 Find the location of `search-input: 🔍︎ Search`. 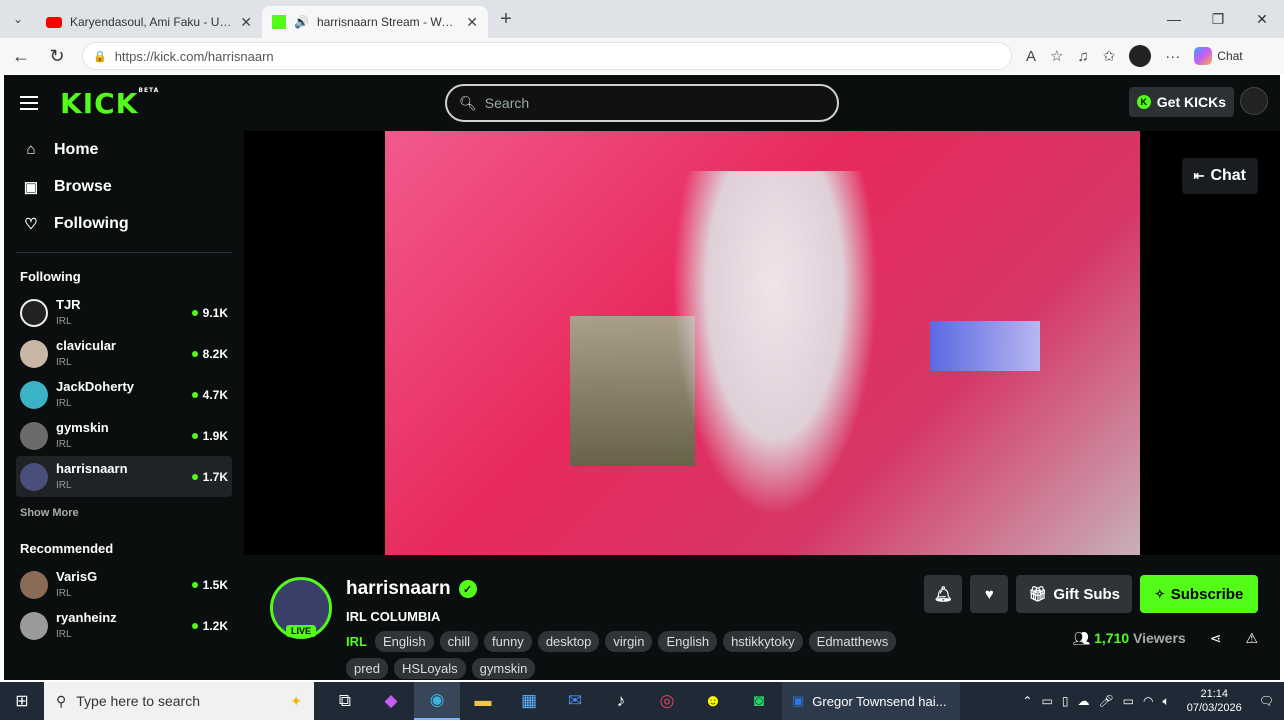

search-input: 🔍︎ Search is located at coordinates (642, 103).